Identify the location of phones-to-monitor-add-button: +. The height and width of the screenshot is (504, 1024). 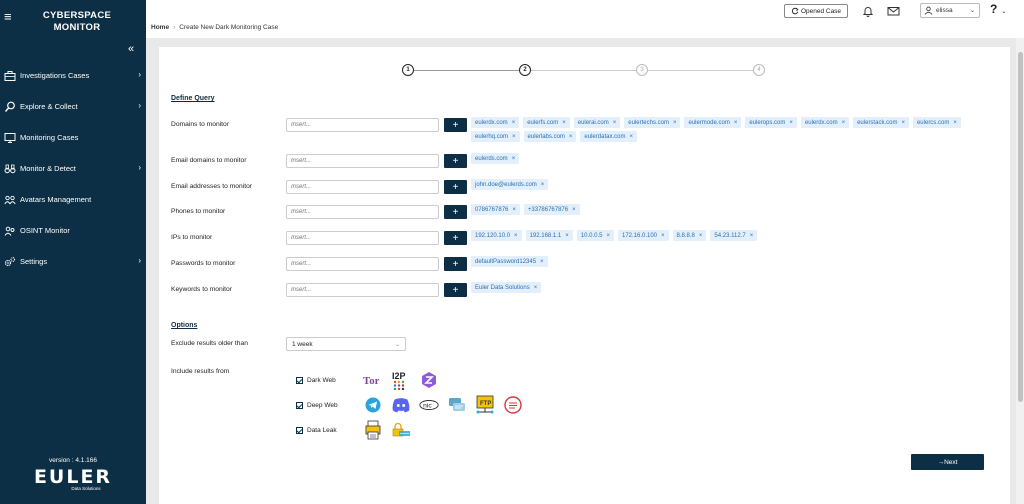
(455, 212).